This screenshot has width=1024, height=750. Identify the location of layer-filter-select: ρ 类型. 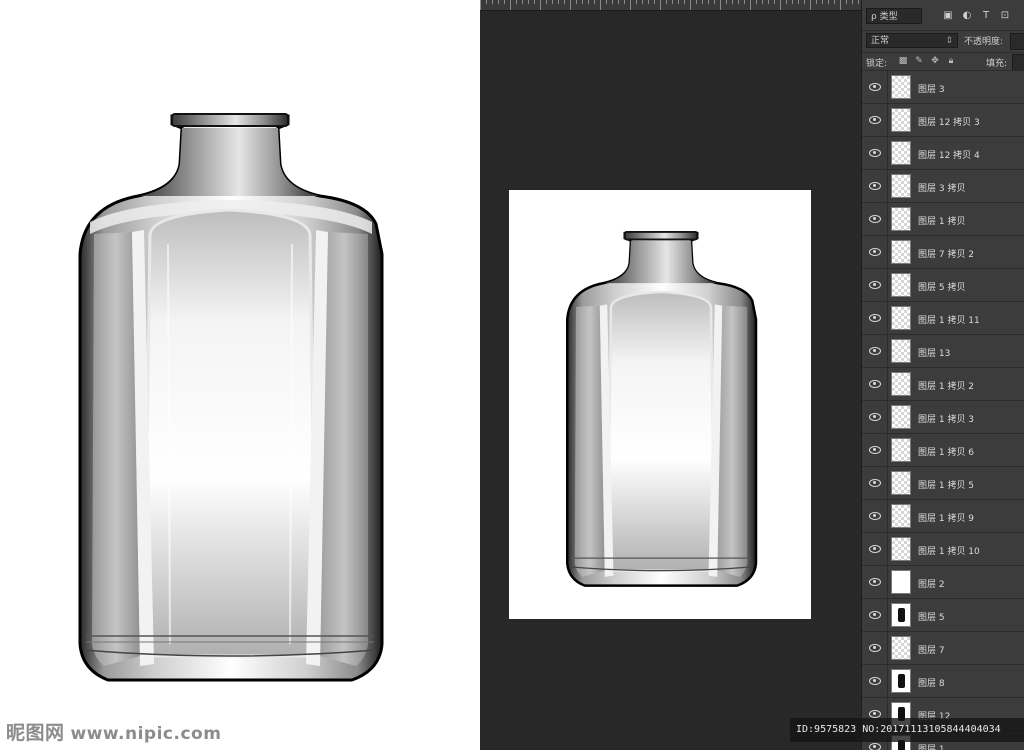
(894, 16).